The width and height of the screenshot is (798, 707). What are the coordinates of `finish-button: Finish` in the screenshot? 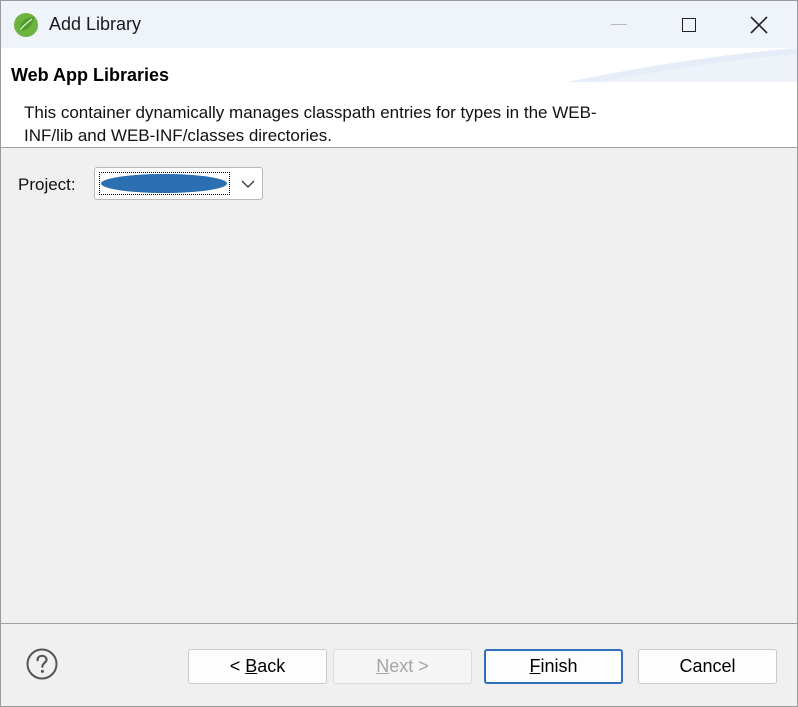 It's located at (553, 666).